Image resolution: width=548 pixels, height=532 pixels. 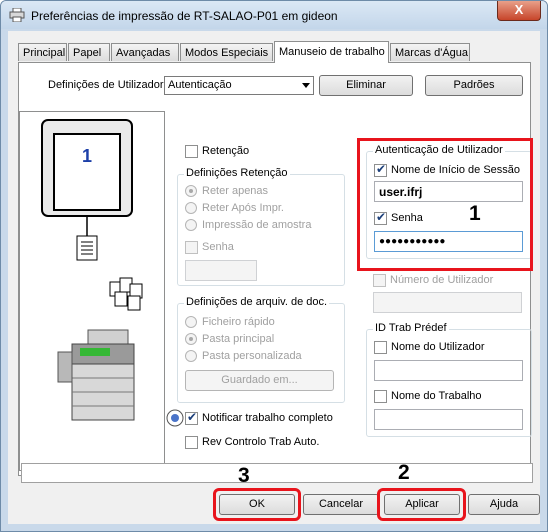 What do you see at coordinates (145, 52) in the screenshot?
I see `tab-avancadas: Avançadas` at bounding box center [145, 52].